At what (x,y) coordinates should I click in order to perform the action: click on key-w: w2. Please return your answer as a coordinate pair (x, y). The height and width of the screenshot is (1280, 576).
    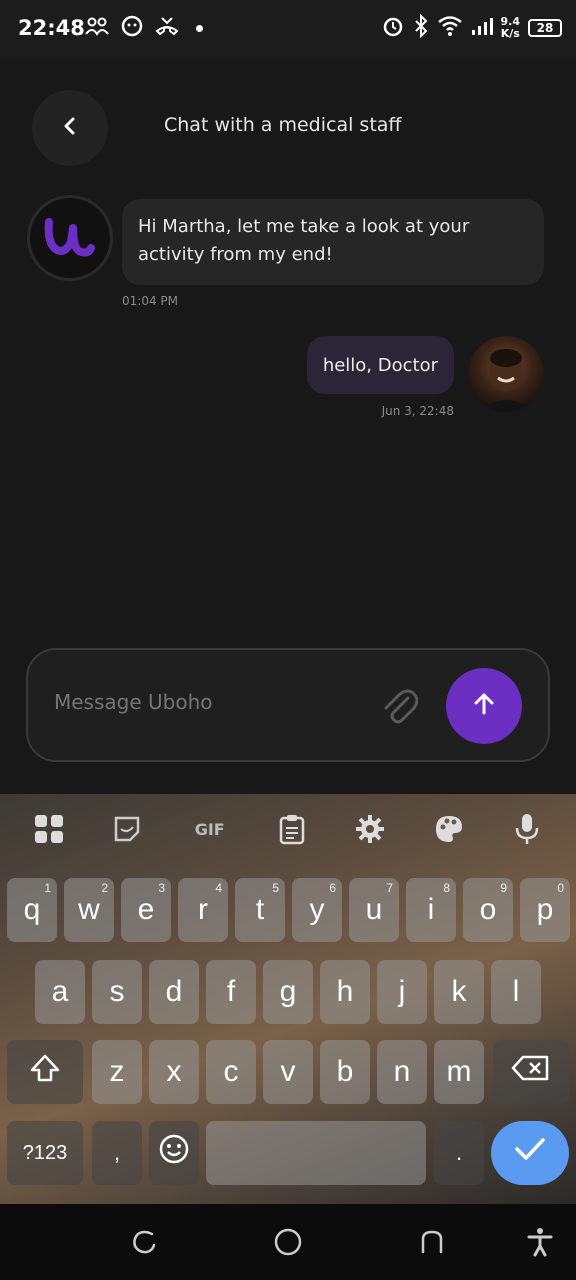
    Looking at the image, I should click on (89, 910).